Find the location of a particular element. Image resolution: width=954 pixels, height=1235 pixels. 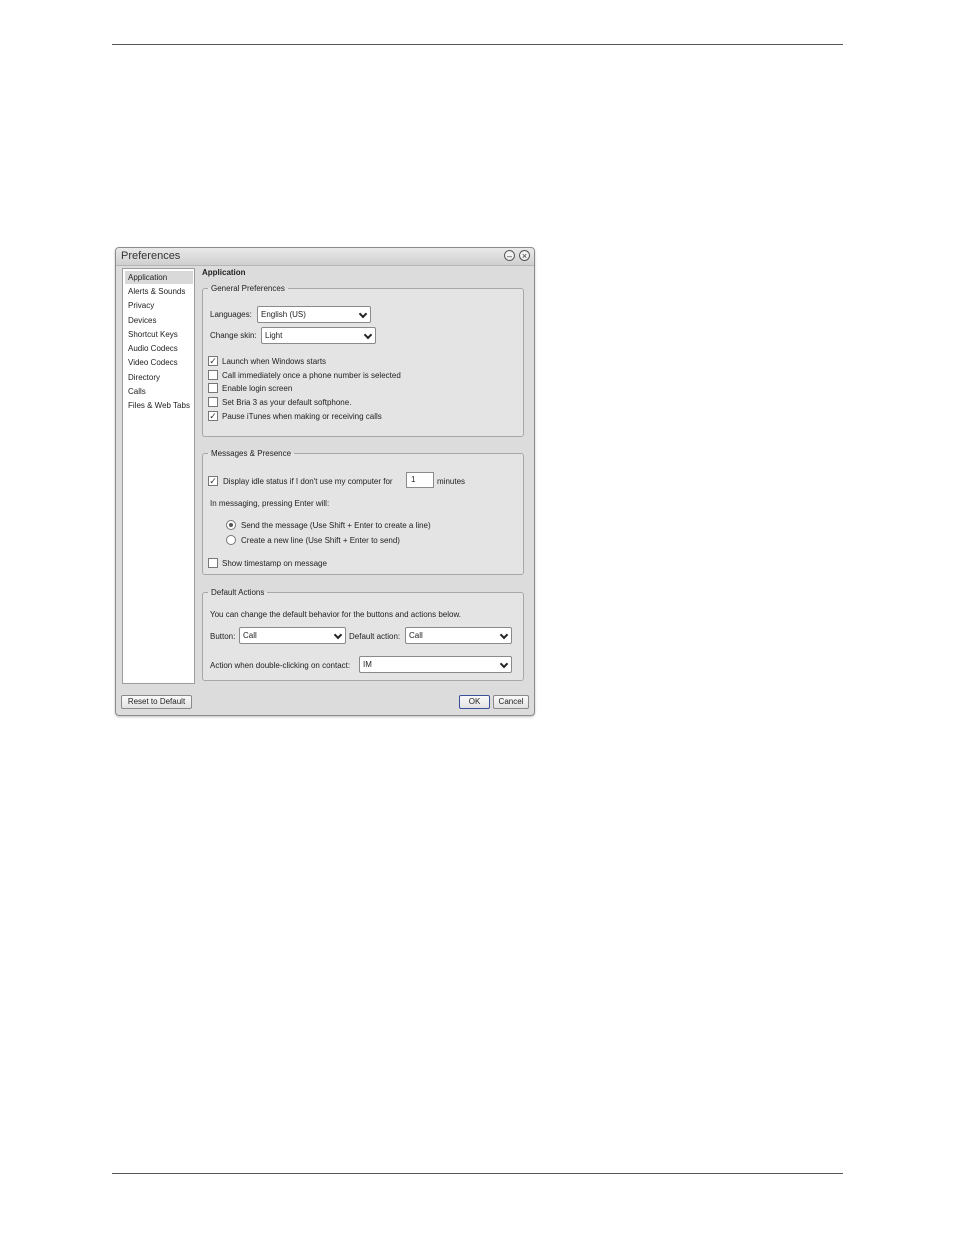

button-select: Call is located at coordinates (292, 635).